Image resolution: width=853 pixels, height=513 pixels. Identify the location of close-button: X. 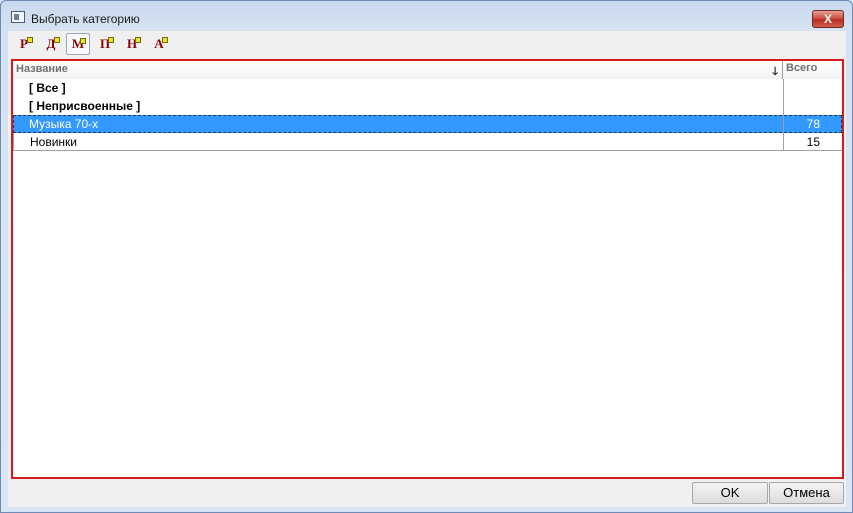
(828, 19).